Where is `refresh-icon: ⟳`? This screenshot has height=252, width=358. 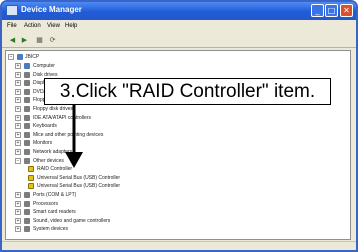
refresh-icon: ⟳ is located at coordinates (52, 40).